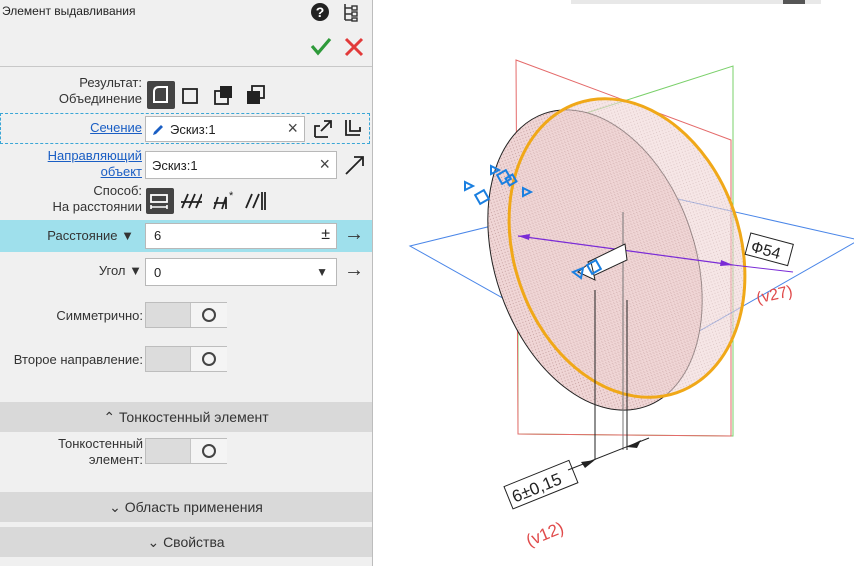 This screenshot has width=854, height=569. Describe the element at coordinates (175, 165) in the screenshot. I see `guide-object-value: Эскиз:1` at that location.